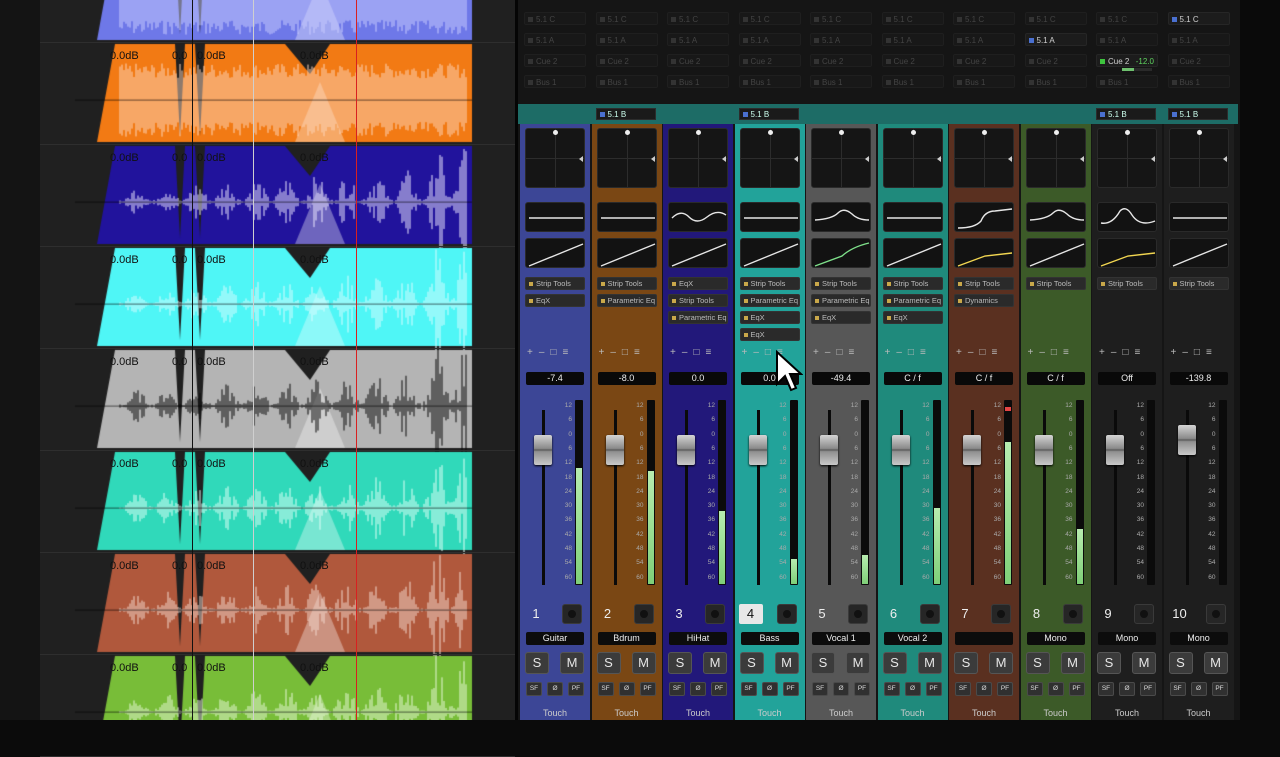  I want to click on volume-readout: -49.4, so click(841, 378).